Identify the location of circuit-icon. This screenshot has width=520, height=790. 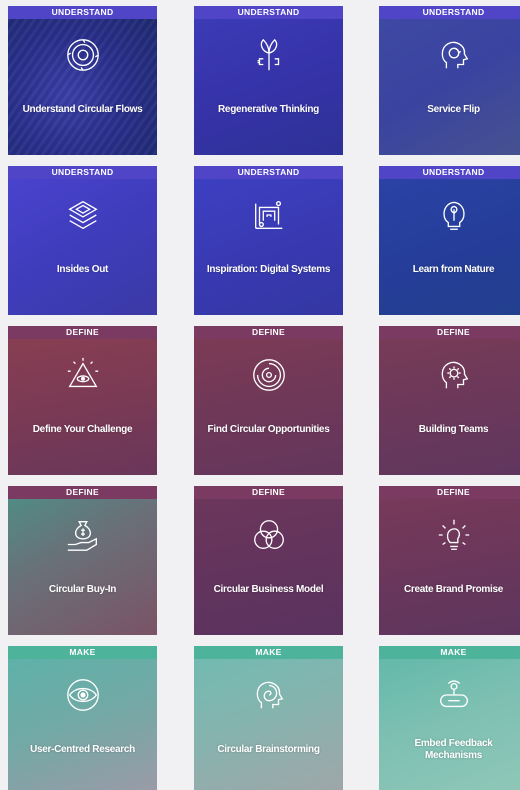
(269, 215).